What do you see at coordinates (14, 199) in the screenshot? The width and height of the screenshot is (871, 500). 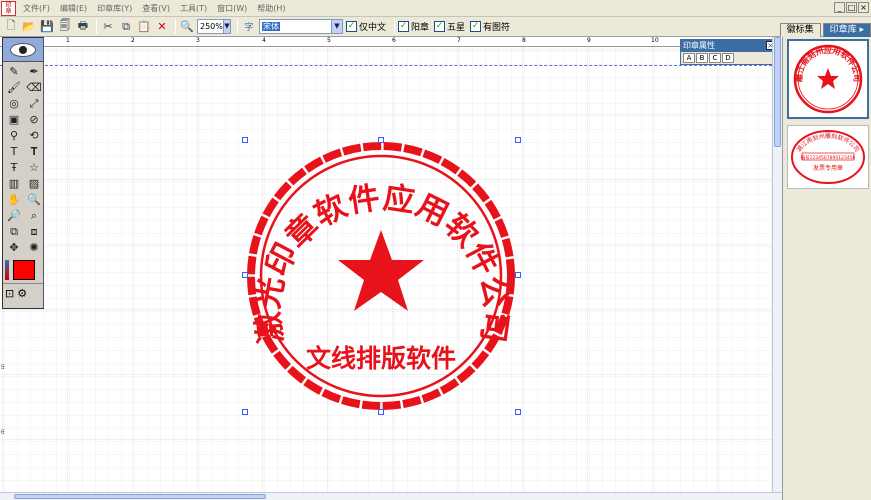 I see `hand-icon: ✋` at bounding box center [14, 199].